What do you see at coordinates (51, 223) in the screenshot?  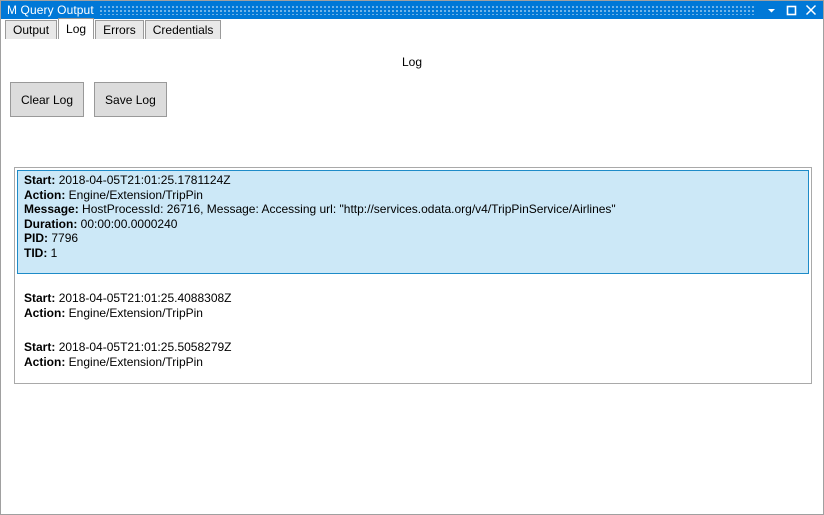 I see `log-field-label: Duration:` at bounding box center [51, 223].